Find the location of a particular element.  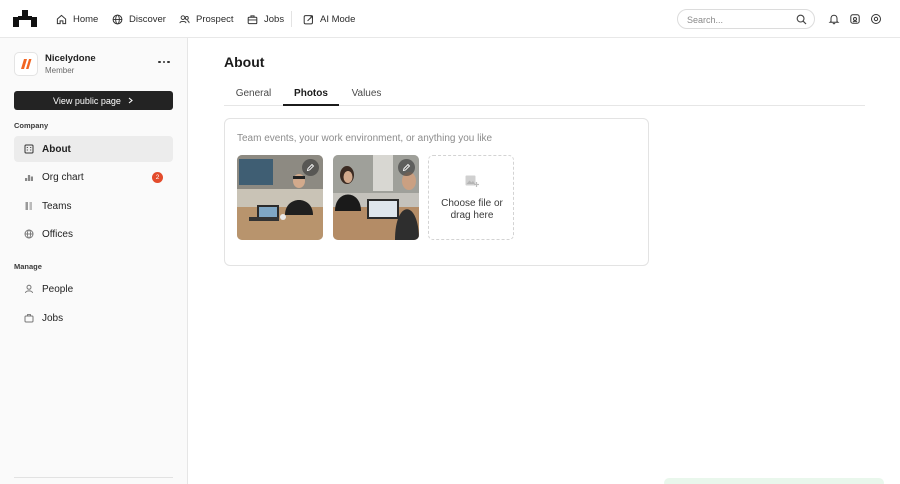

app-logo-icon is located at coordinates (25, 18).